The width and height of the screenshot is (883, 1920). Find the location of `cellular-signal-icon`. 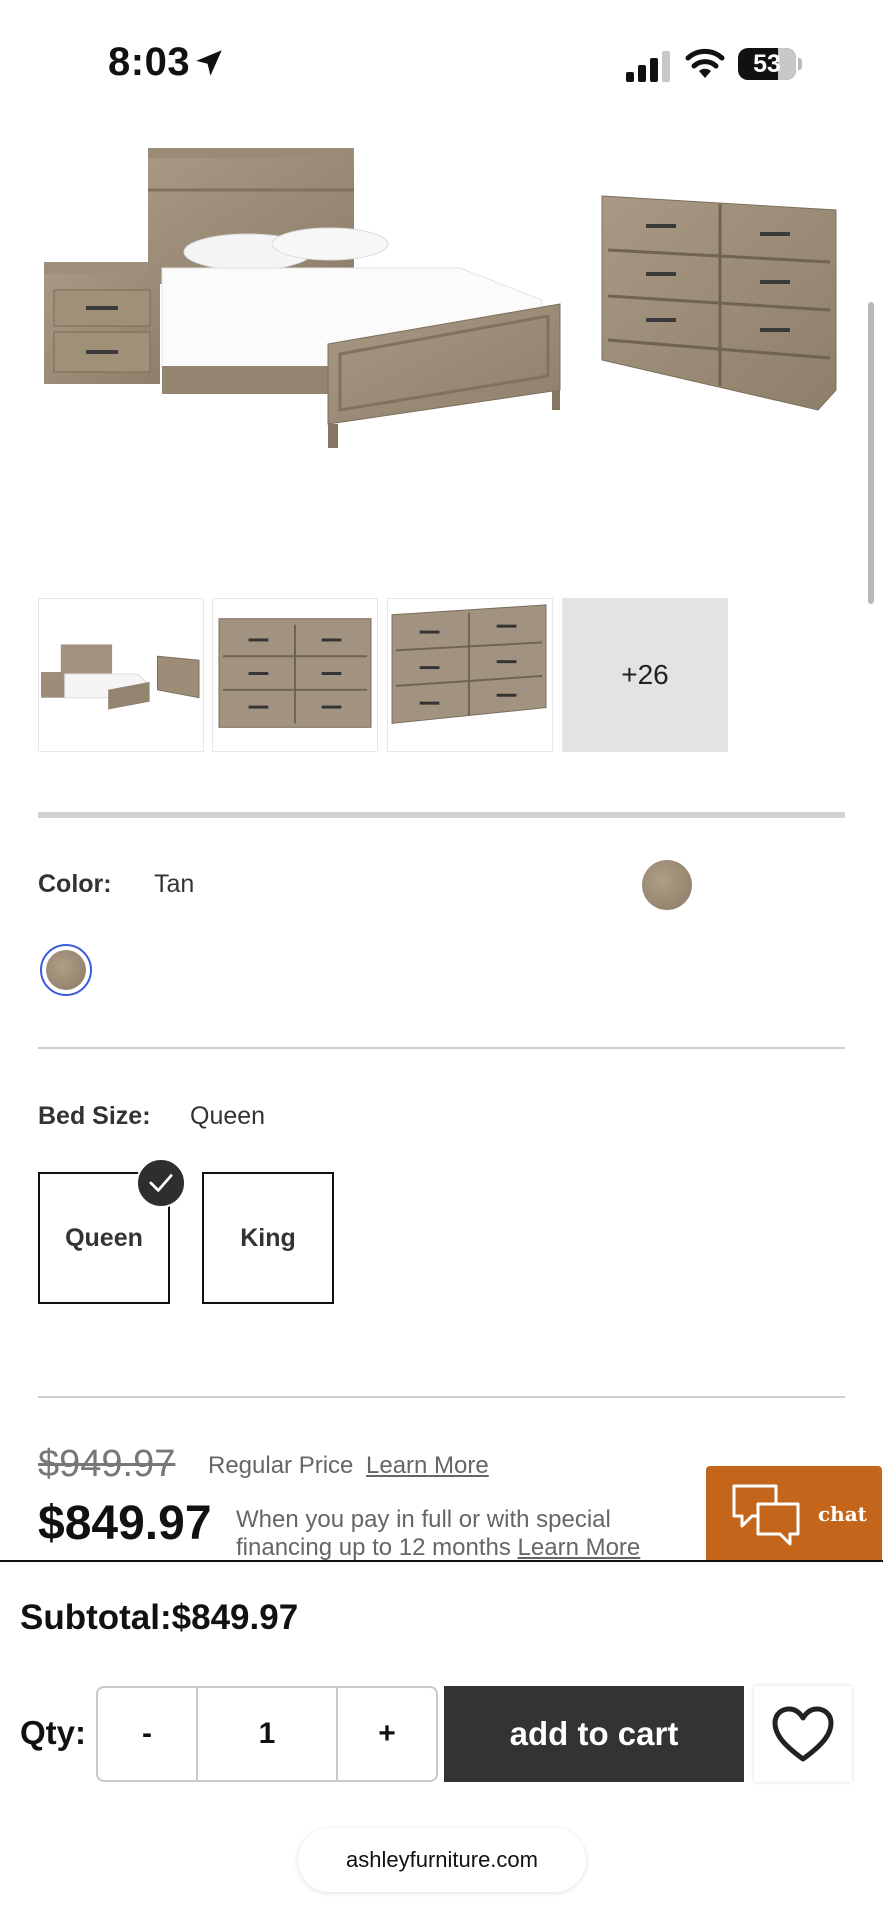

cellular-signal-icon is located at coordinates (648, 66).